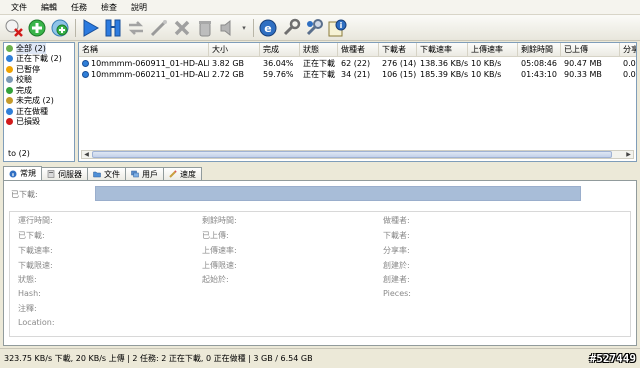 This screenshot has height=368, width=640. Describe the element at coordinates (9, 122) in the screenshot. I see `corrupted-icon` at that location.